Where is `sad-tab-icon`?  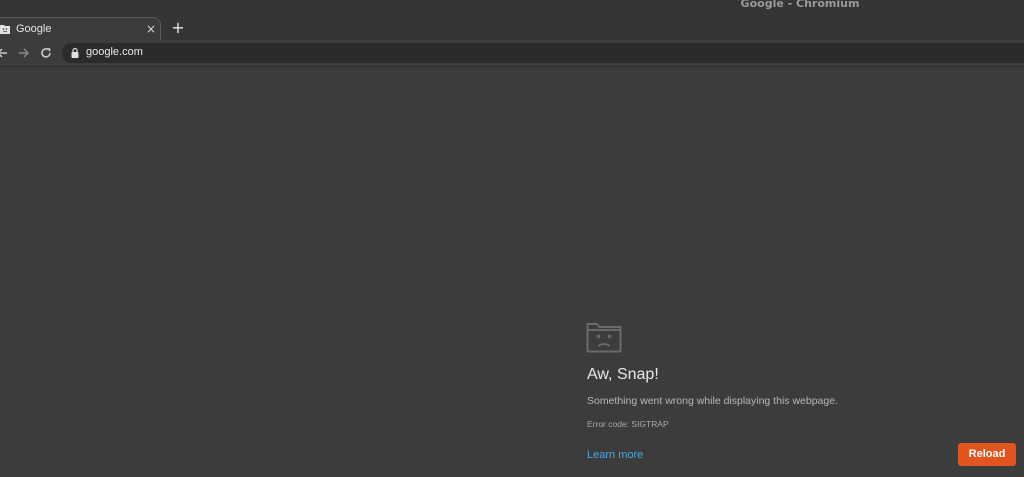
sad-tab-icon is located at coordinates (5, 29).